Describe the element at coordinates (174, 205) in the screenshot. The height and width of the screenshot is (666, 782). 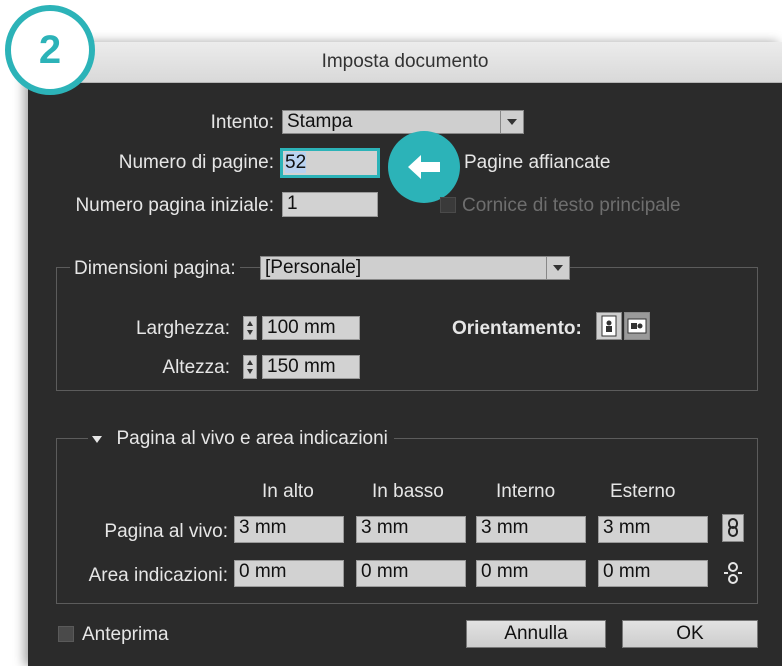
I see `start-page-label: Numero pagina iniziale:` at that location.